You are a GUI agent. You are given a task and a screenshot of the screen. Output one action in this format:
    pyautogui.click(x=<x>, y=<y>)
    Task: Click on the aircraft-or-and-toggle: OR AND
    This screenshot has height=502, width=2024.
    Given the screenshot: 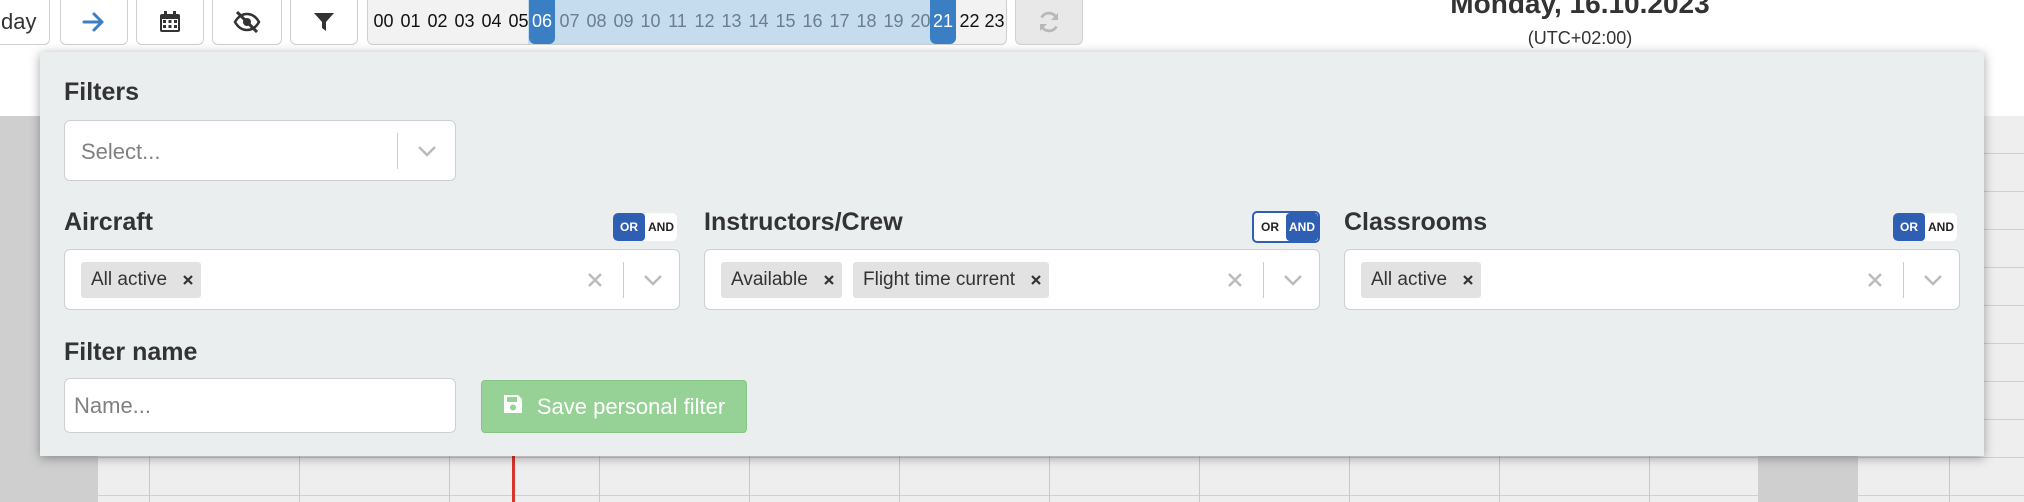 What is the action you would take?
    pyautogui.click(x=645, y=227)
    